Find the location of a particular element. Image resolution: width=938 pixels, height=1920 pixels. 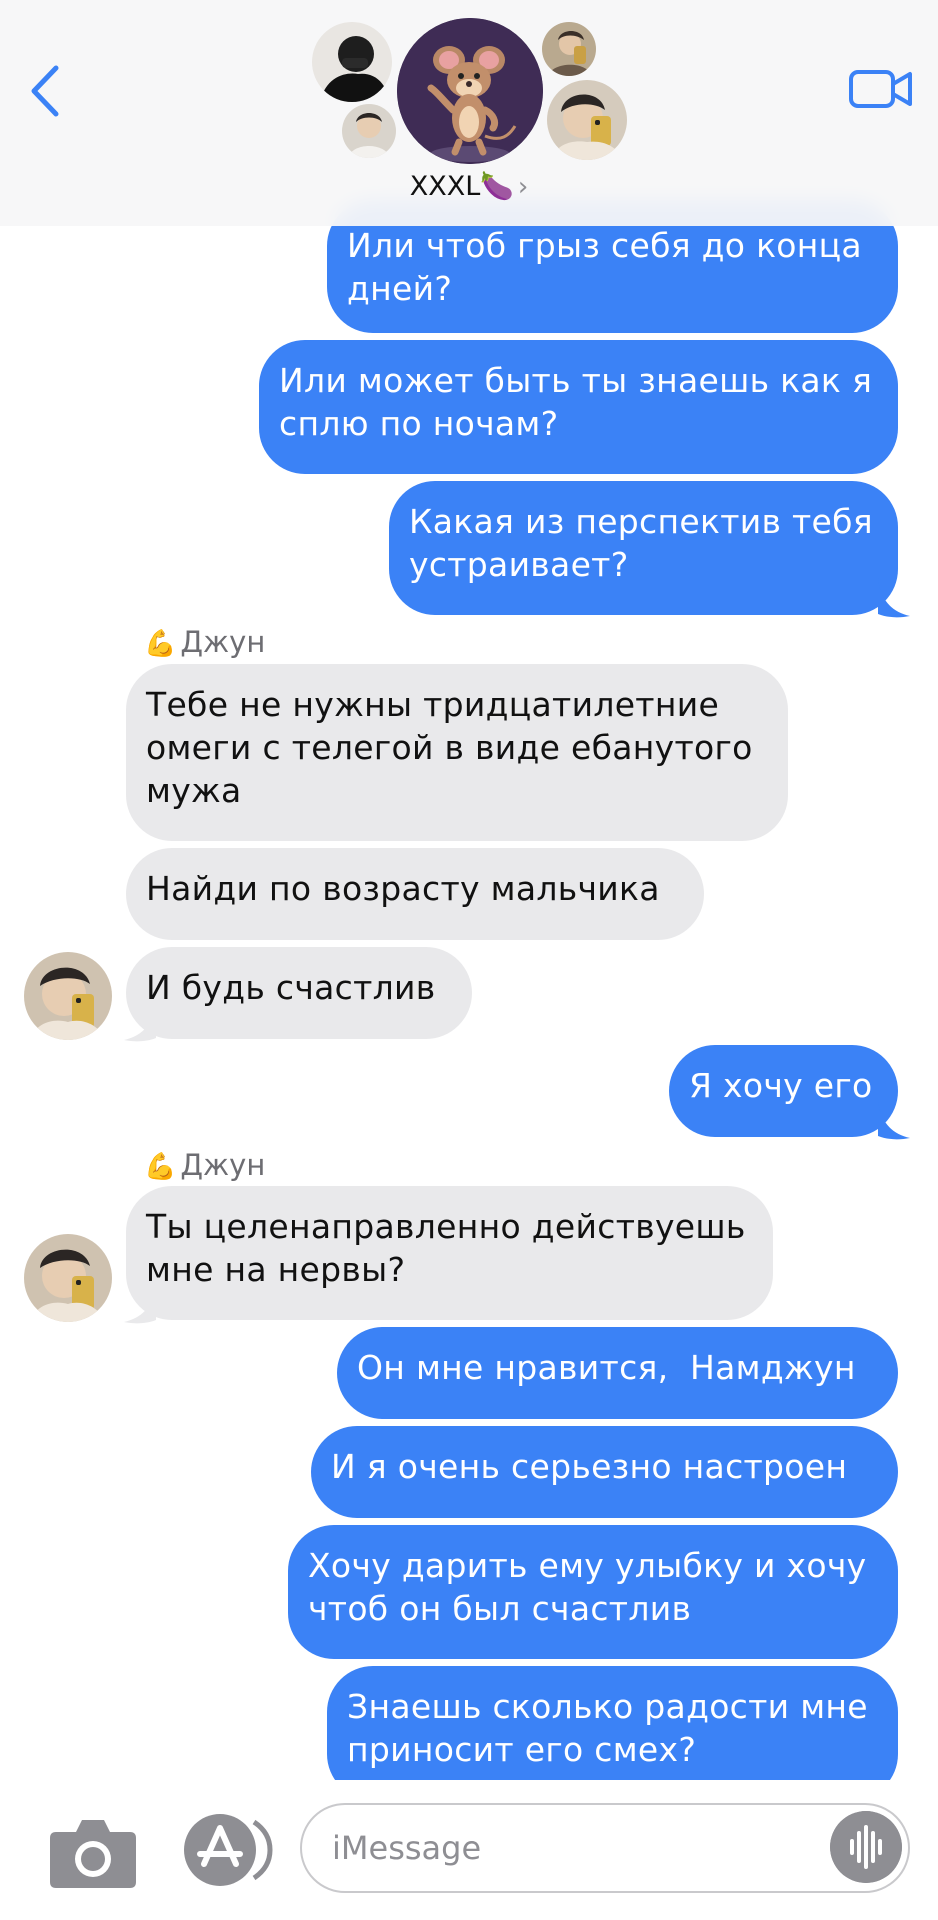

incoming-message: И будь счастлив is located at coordinates (299, 993).